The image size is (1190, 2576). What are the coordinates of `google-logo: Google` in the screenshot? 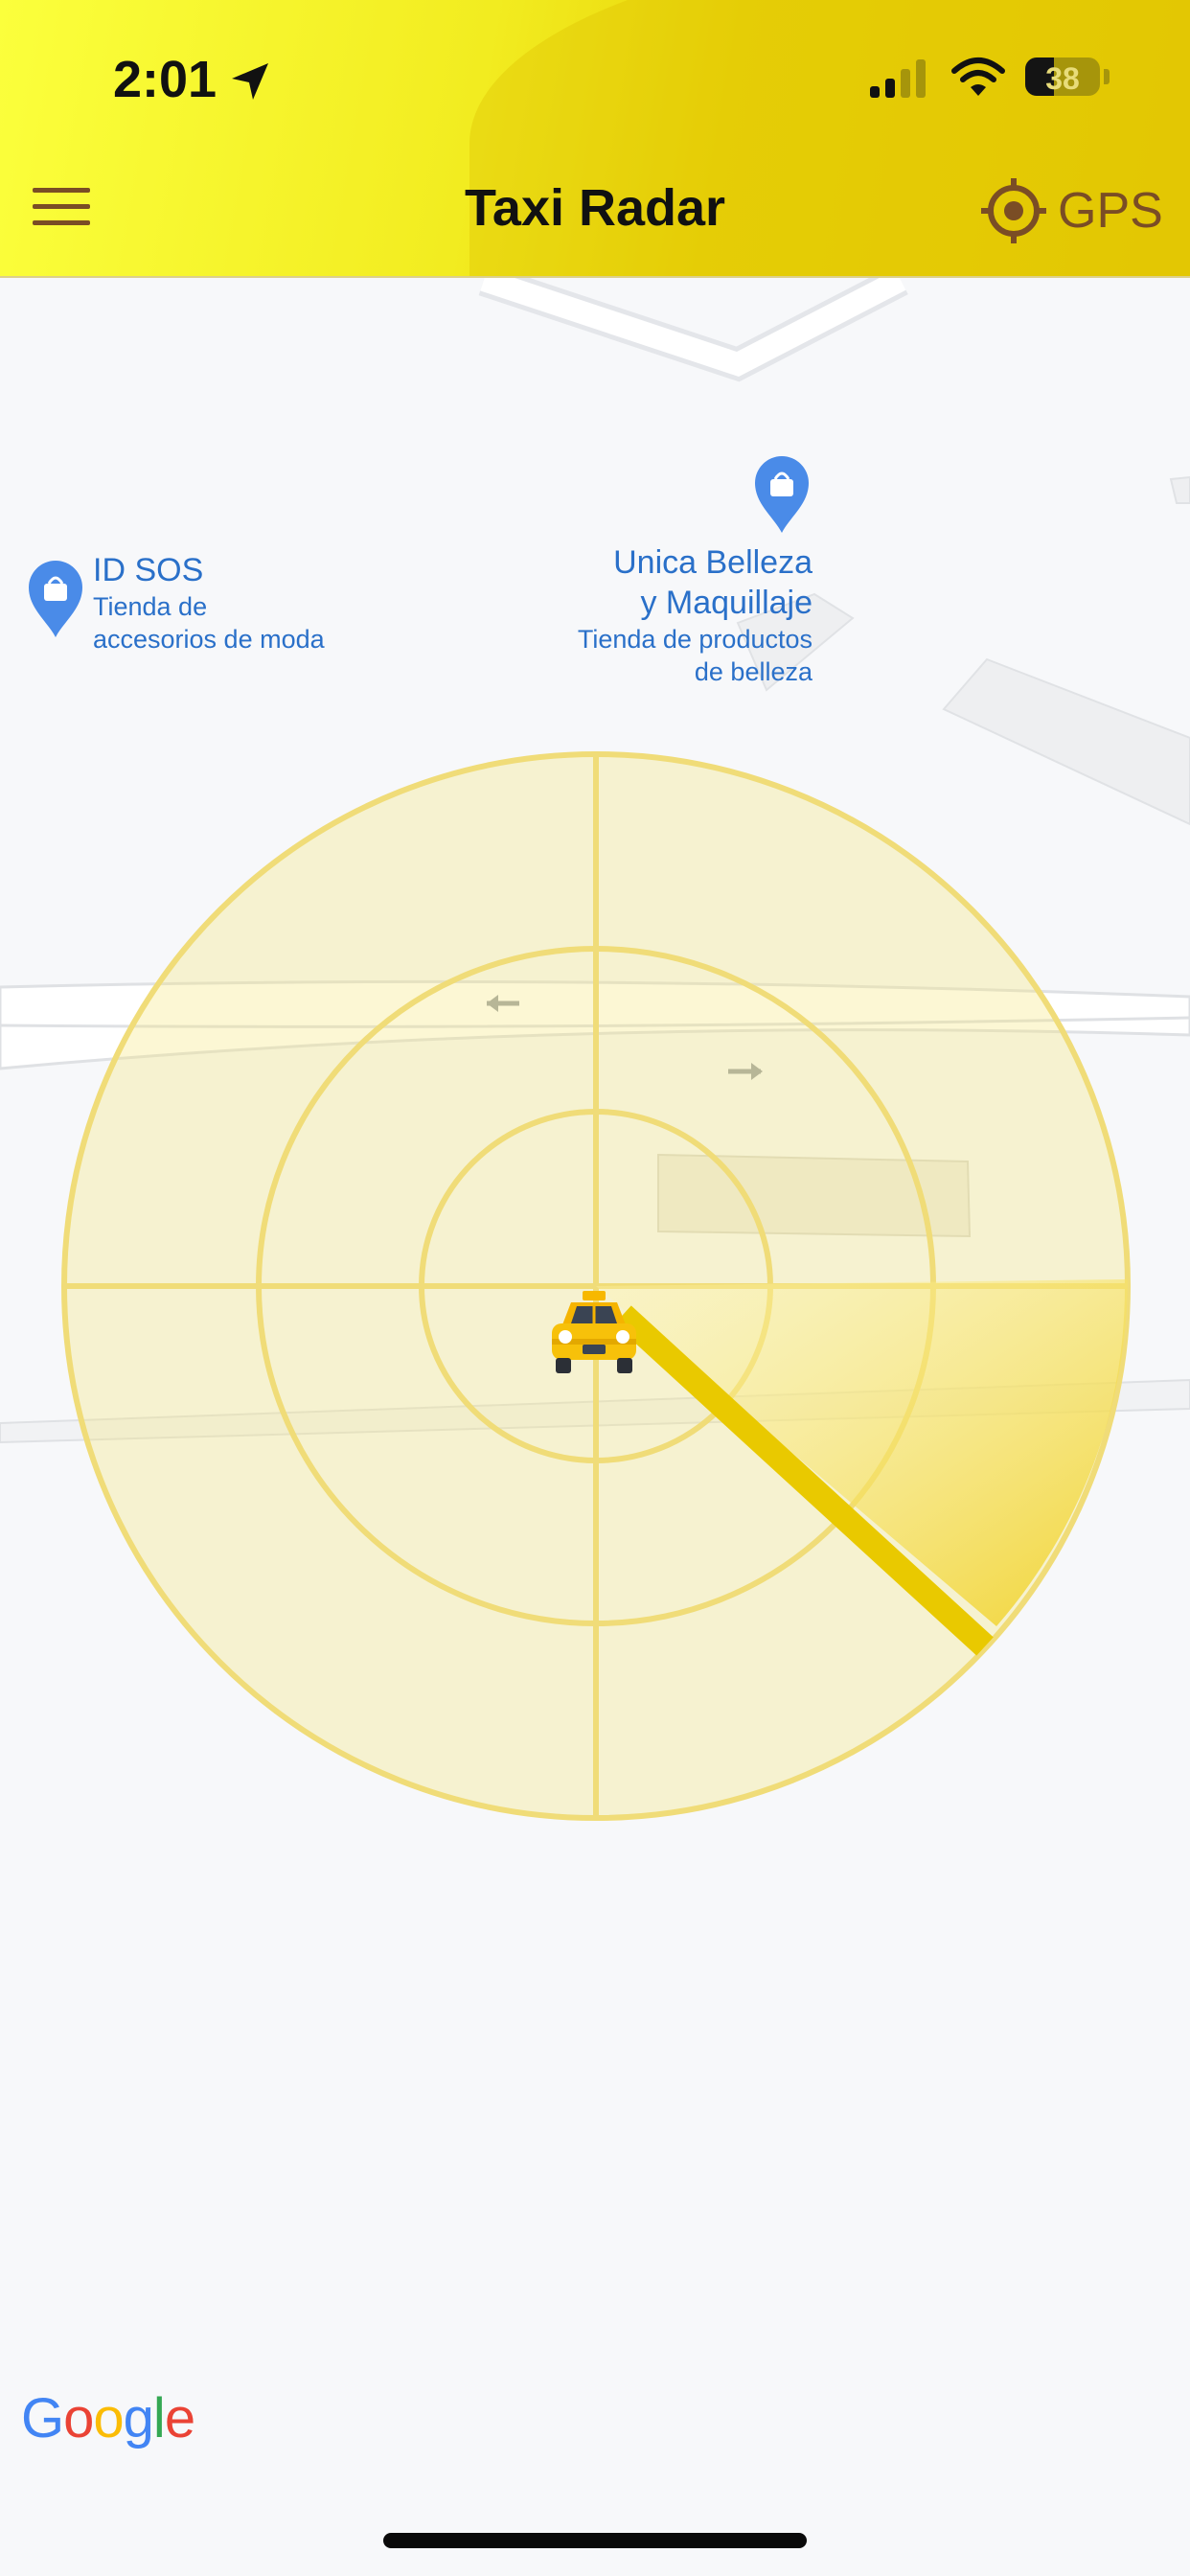 It's located at (108, 2418).